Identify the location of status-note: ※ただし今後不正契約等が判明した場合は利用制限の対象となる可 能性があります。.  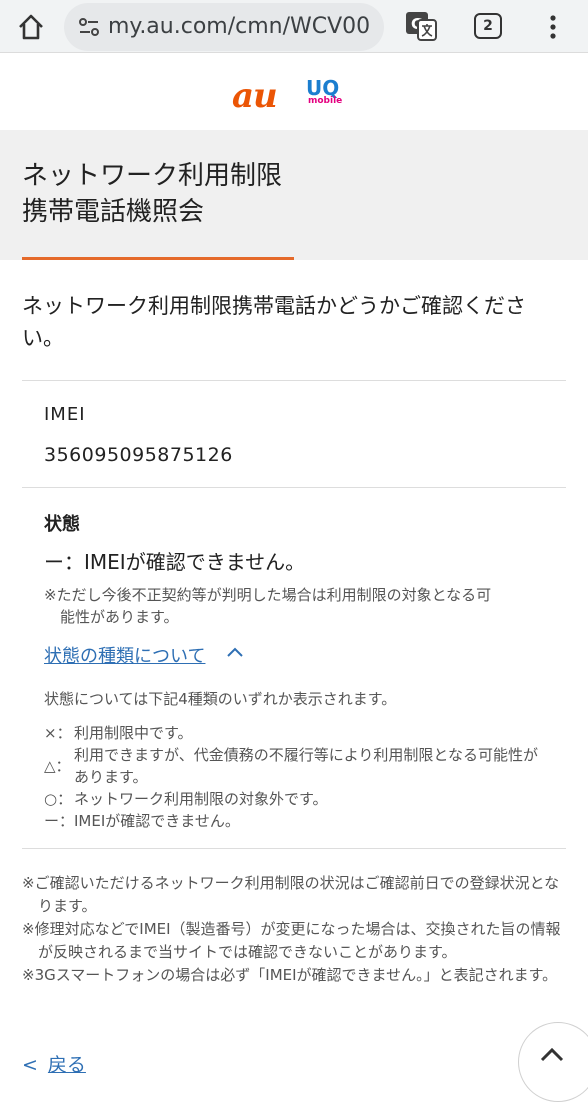
(268, 606).